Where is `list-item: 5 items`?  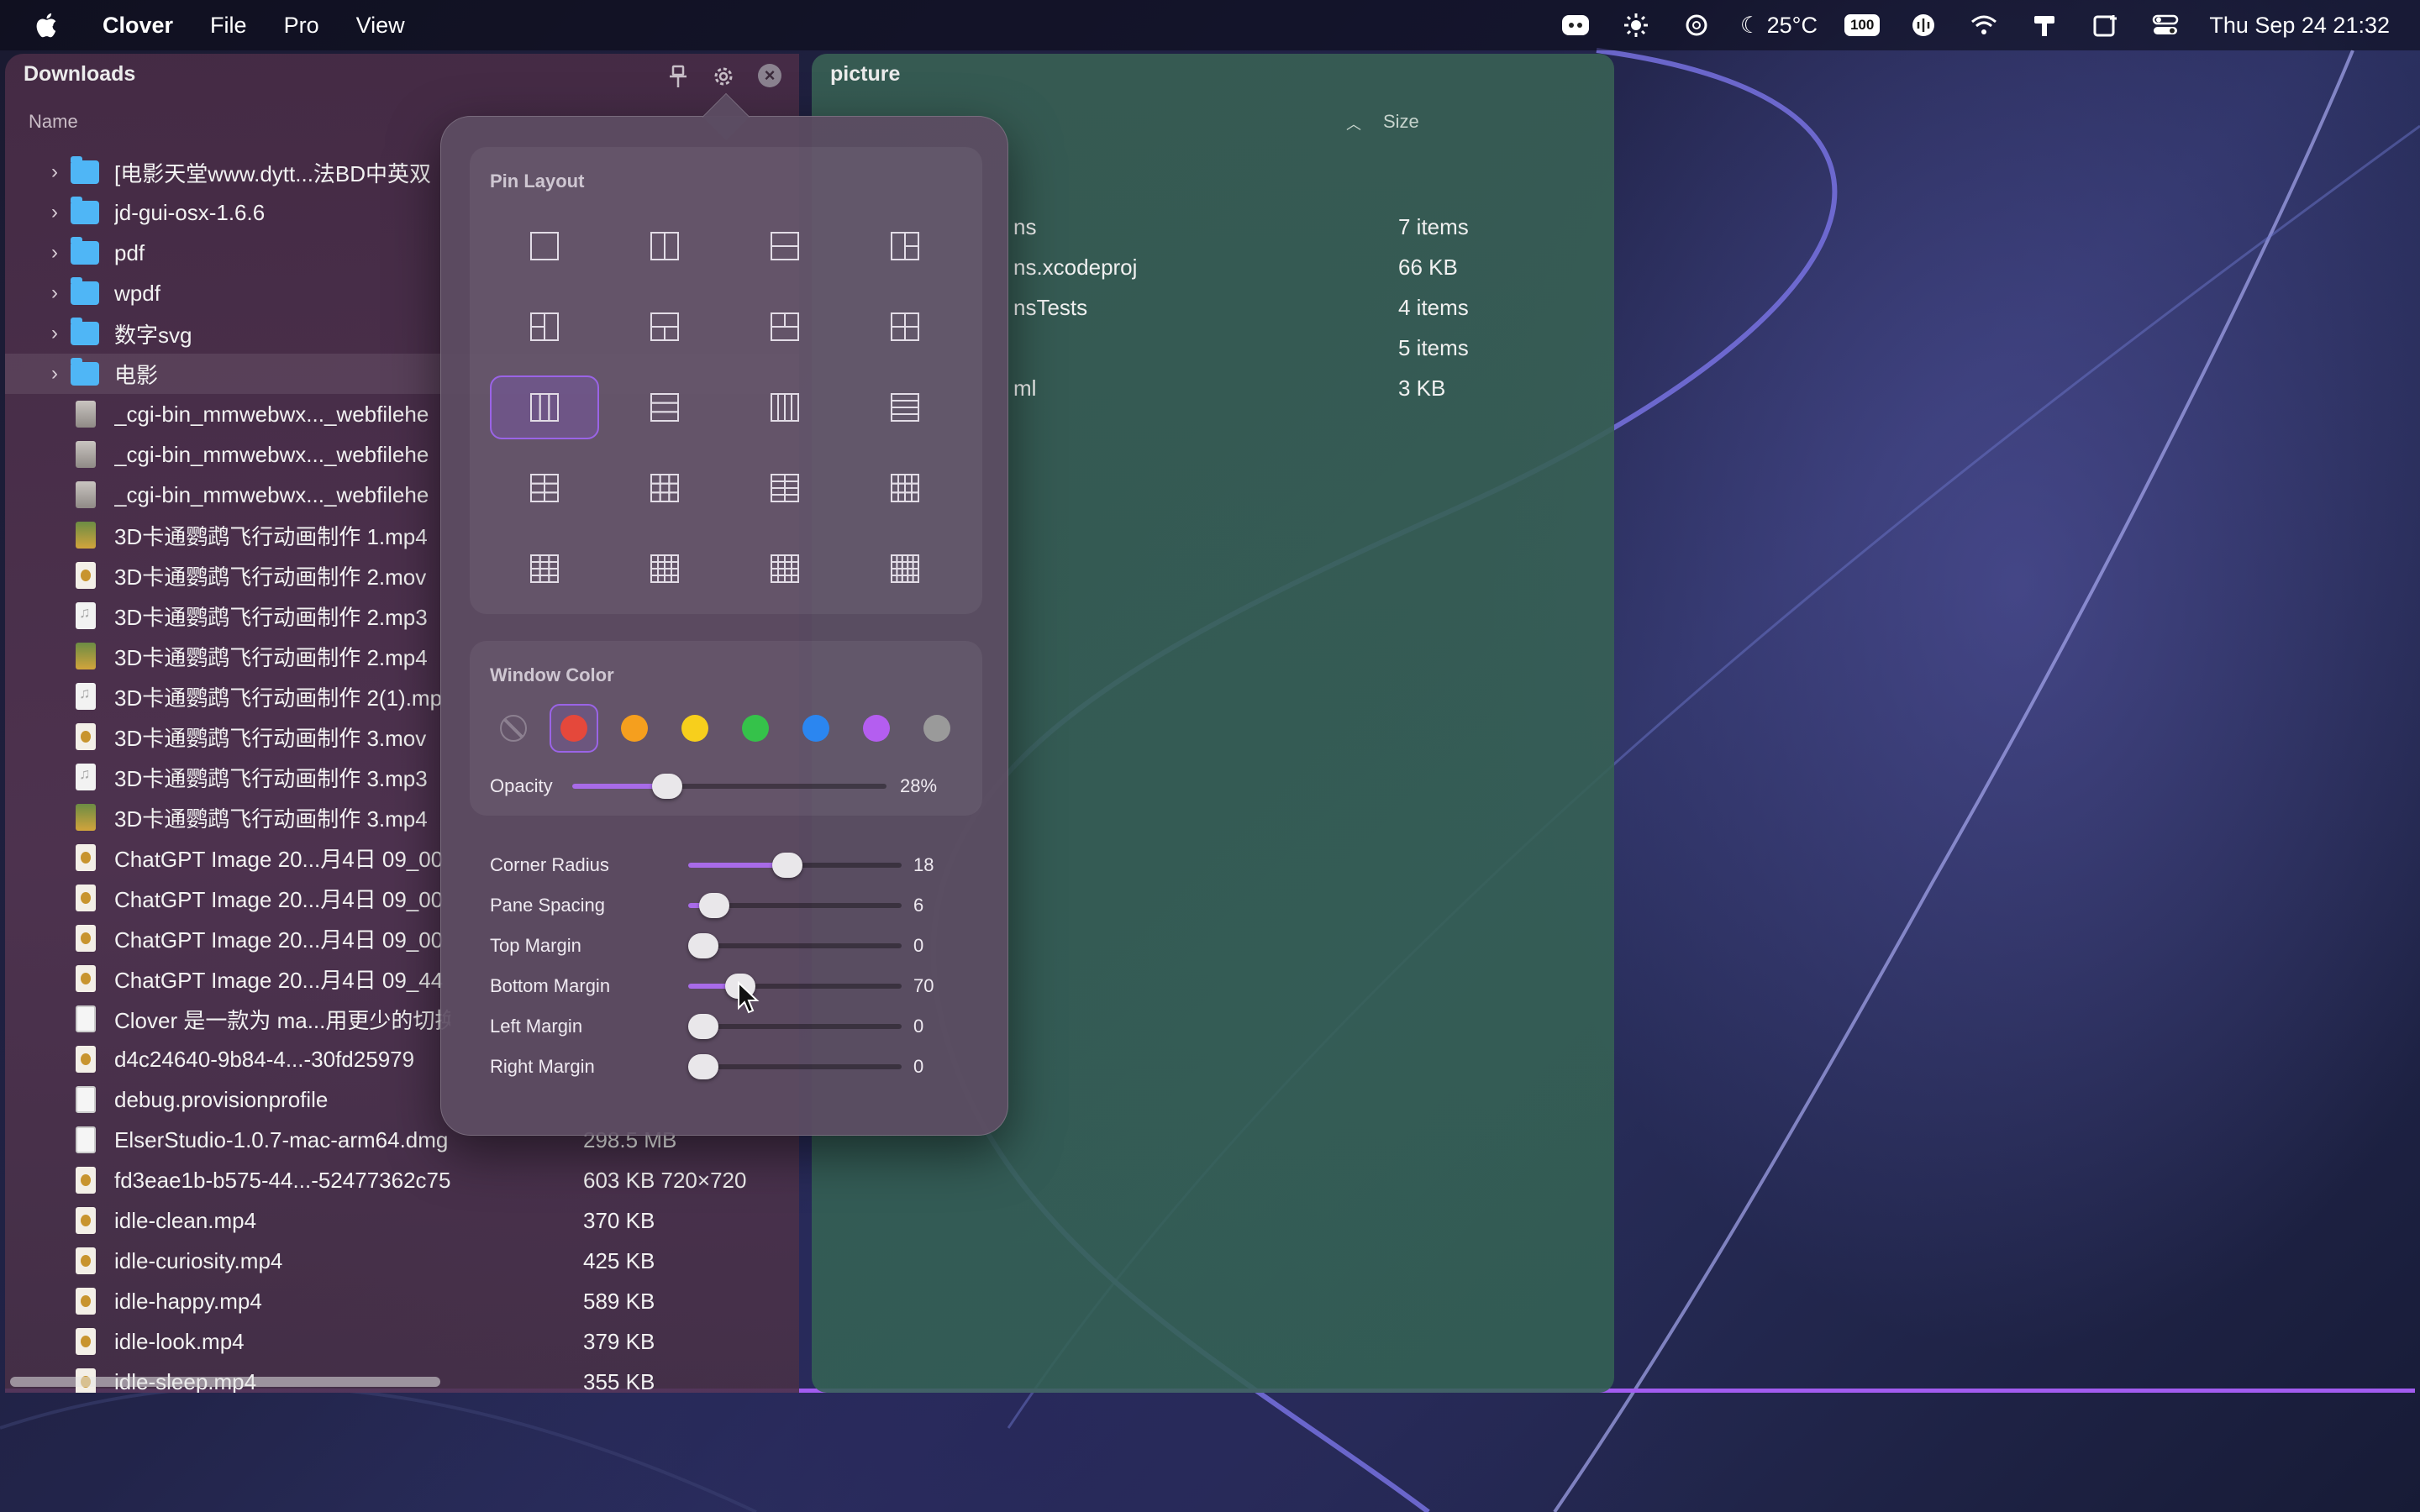
list-item: 5 items is located at coordinates (1307, 347).